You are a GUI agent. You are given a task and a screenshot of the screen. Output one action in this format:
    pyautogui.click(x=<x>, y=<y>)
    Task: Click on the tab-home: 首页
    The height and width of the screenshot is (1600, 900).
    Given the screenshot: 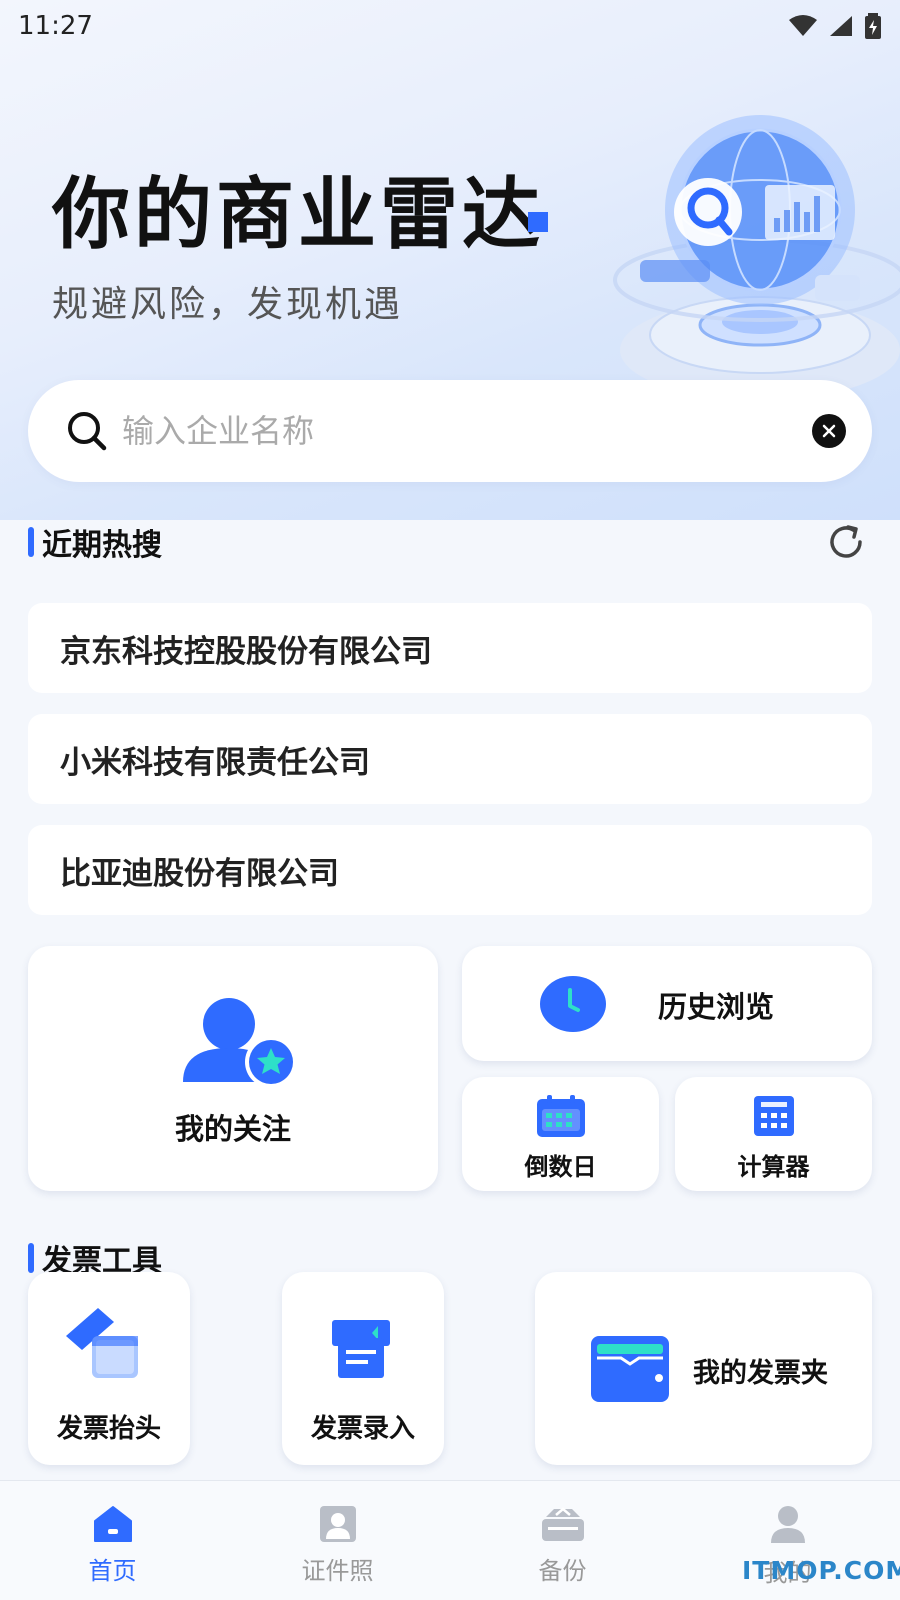 What is the action you would take?
    pyautogui.click(x=112, y=1540)
    